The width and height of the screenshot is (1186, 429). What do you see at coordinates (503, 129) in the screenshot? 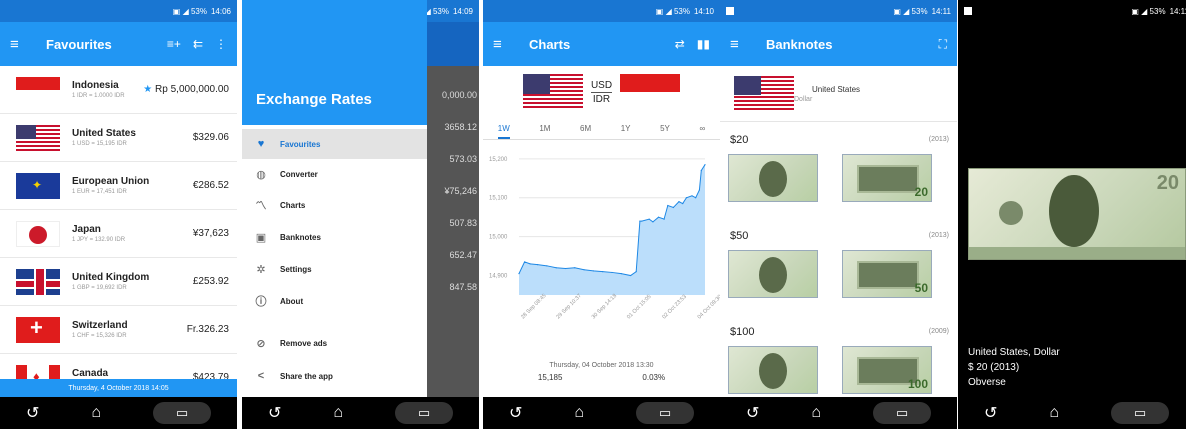
I see `range-tab: 1W` at bounding box center [503, 129].